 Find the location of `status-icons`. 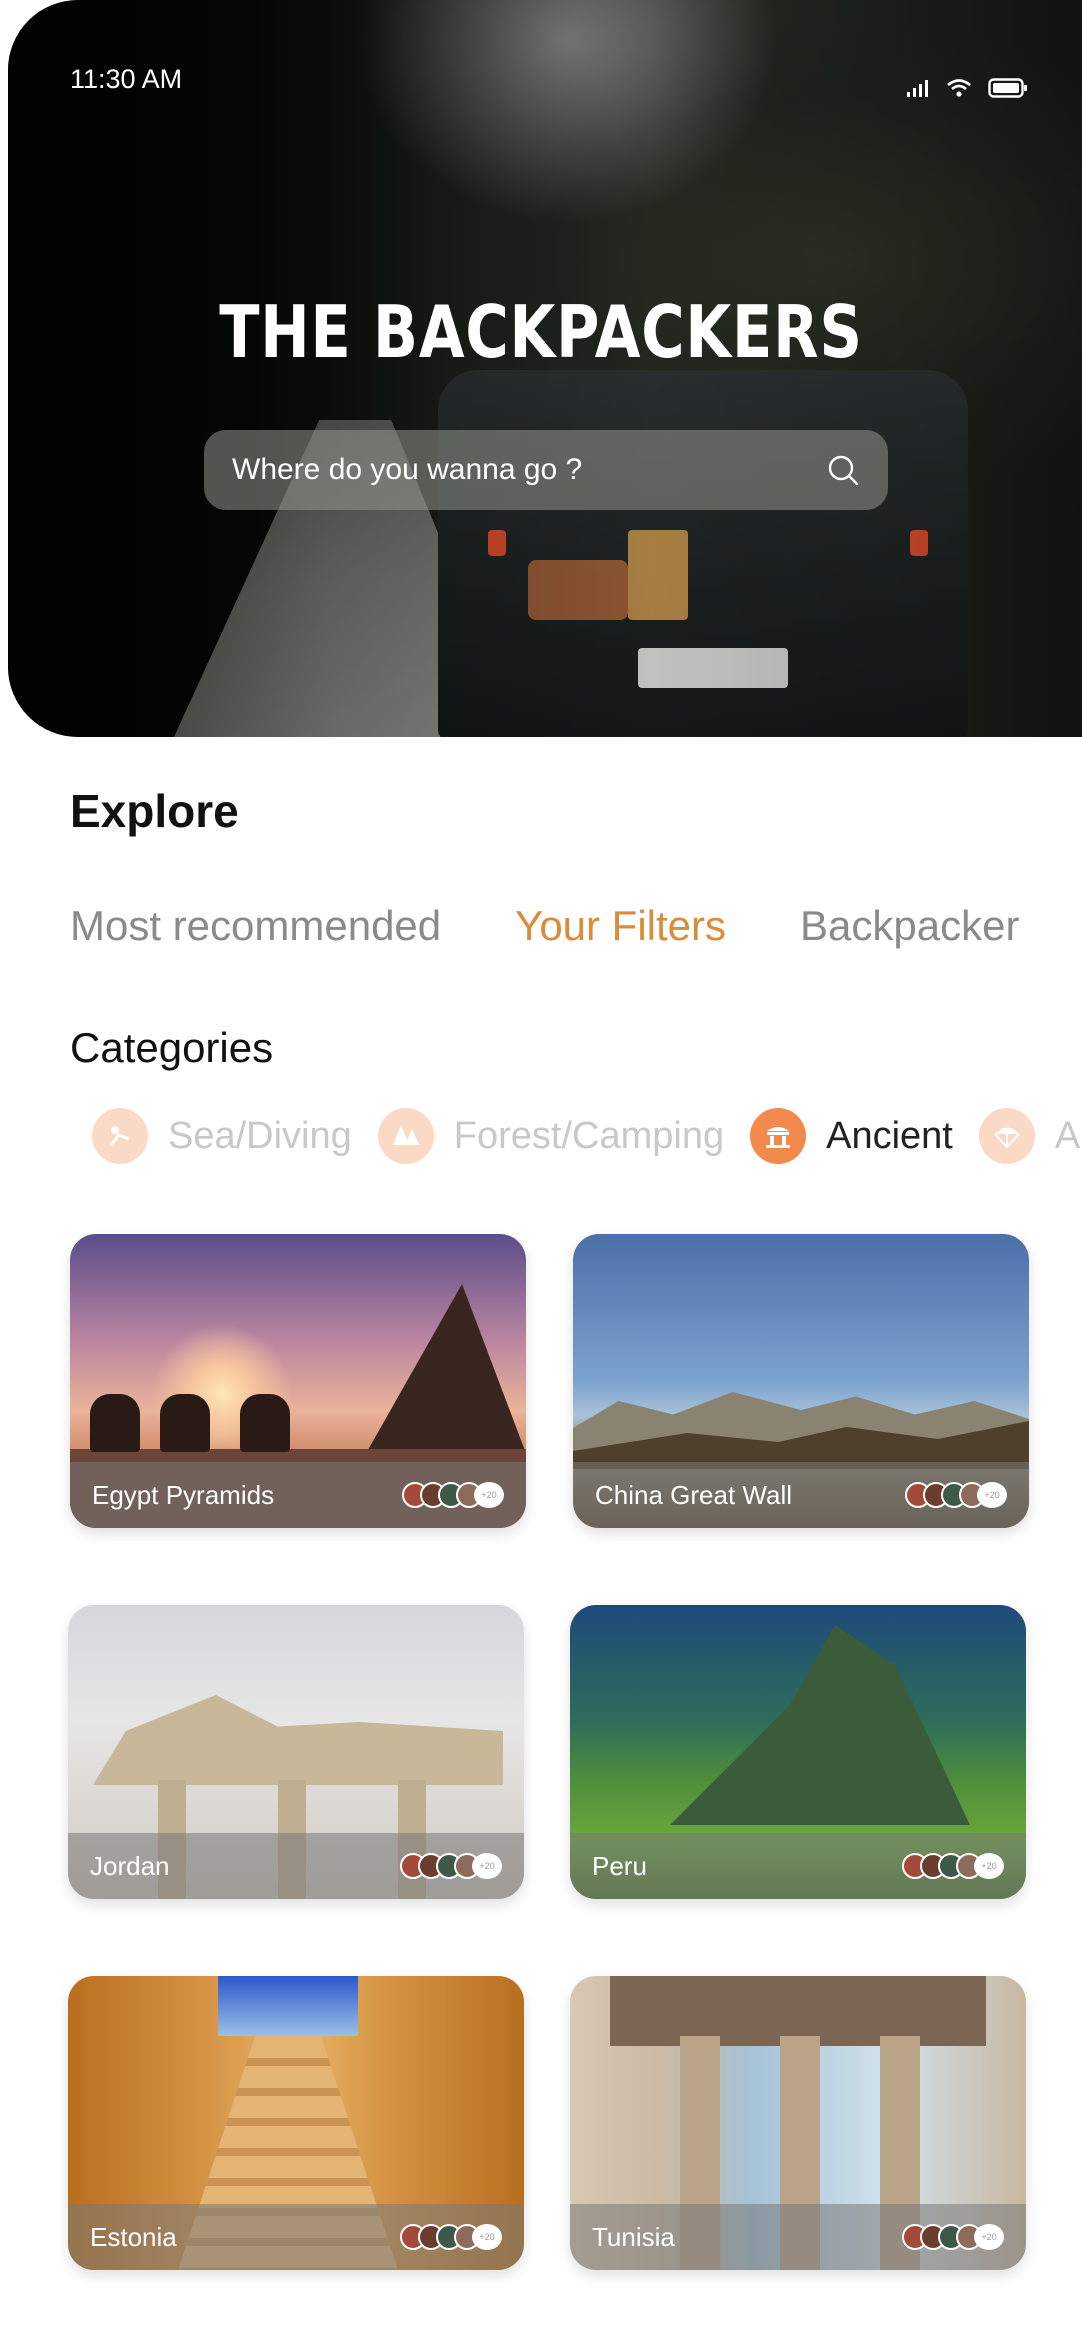

status-icons is located at coordinates (967, 88).